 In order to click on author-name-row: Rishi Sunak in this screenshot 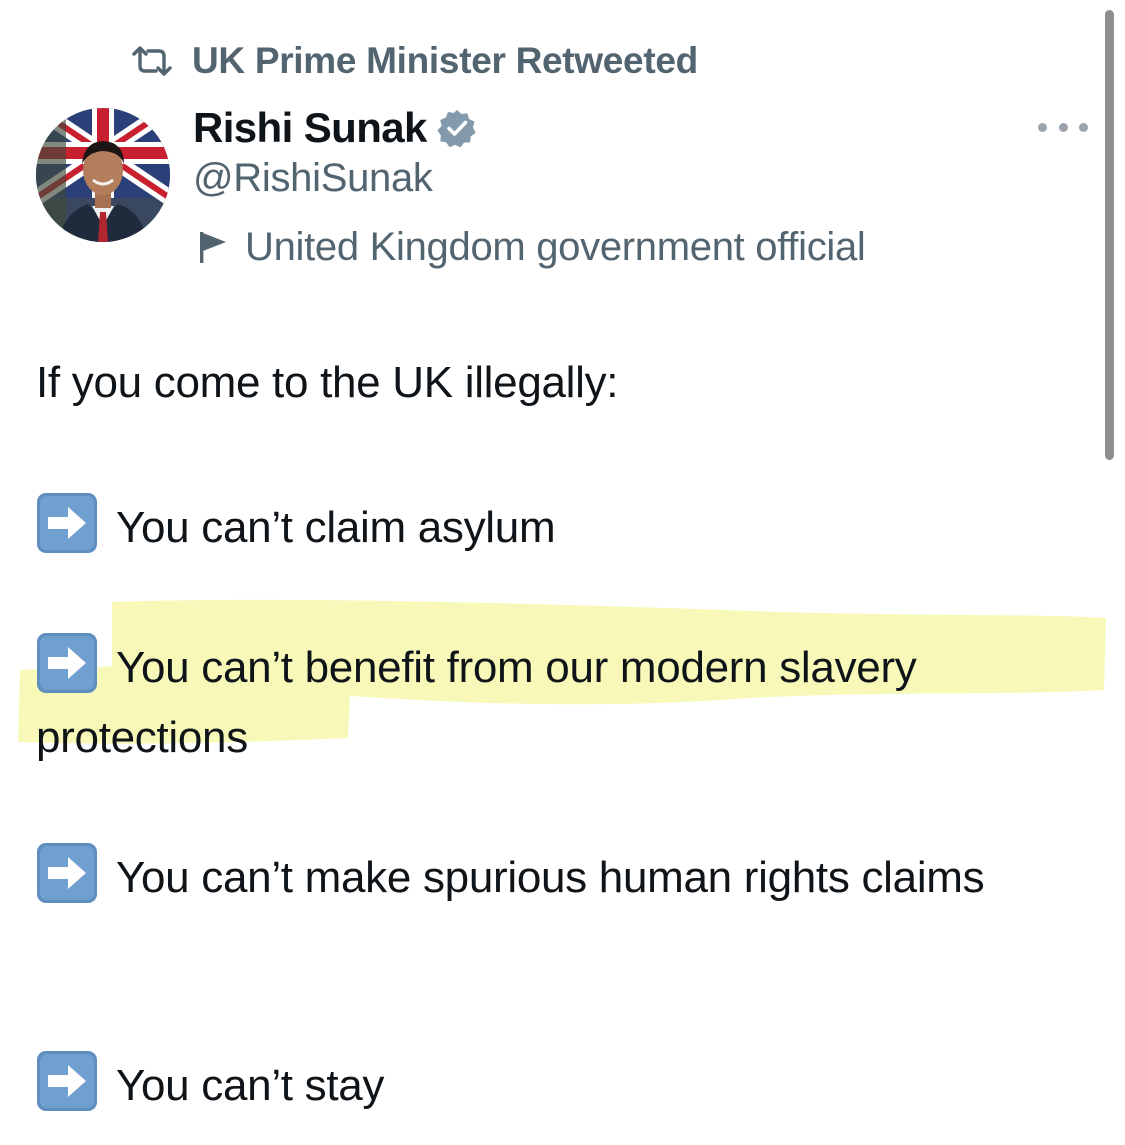, I will do `click(335, 128)`.